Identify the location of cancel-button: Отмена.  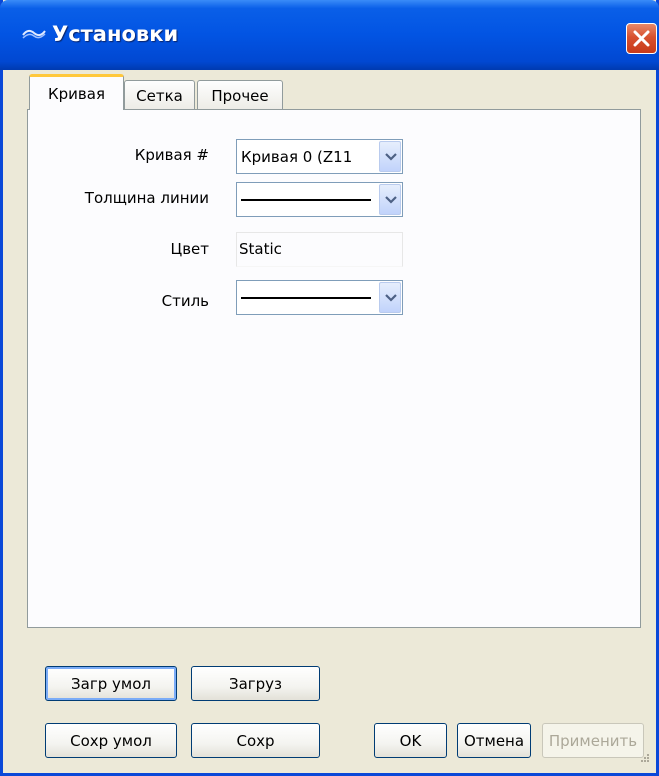
(494, 740).